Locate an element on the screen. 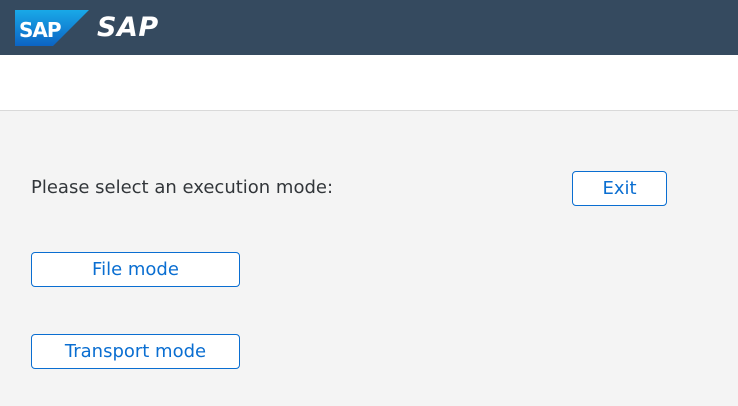 The image size is (738, 406). transport-mode-button: Transport mode is located at coordinates (135, 351).